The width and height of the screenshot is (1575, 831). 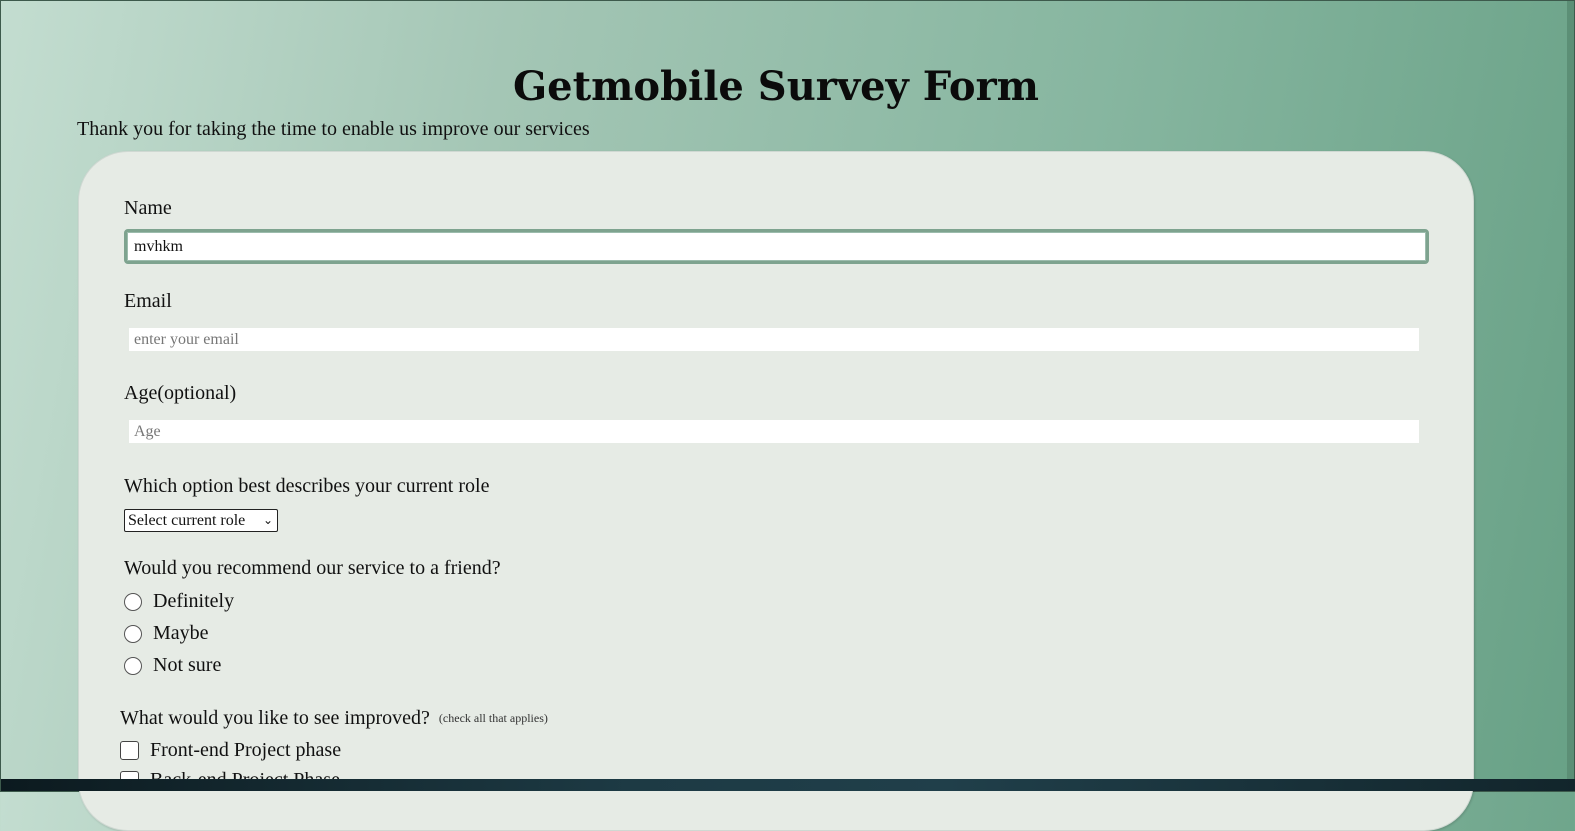 I want to click on recommend-option-not-sure: Not sure, so click(x=172, y=665).